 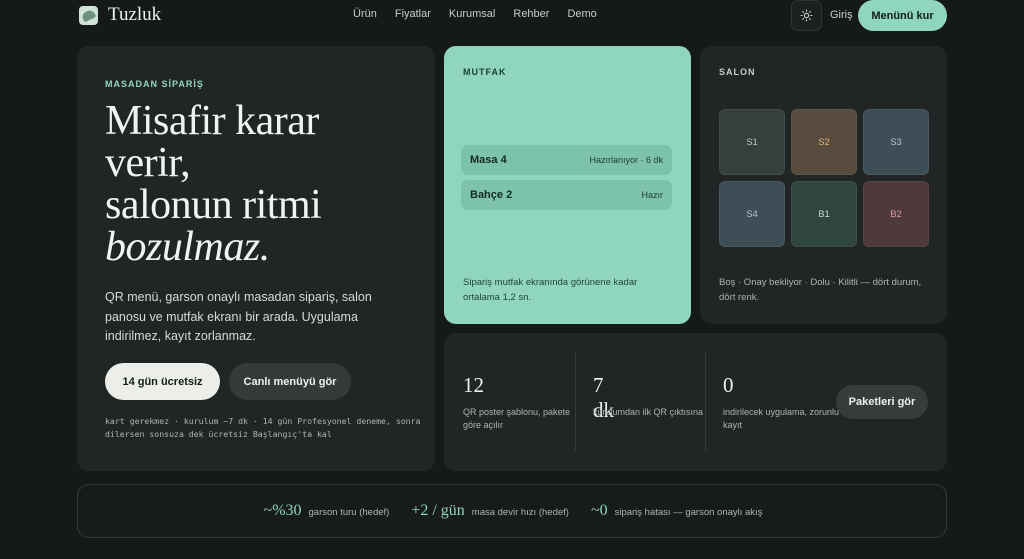 I want to click on brand-logo: Tuzluk, so click(x=120, y=15).